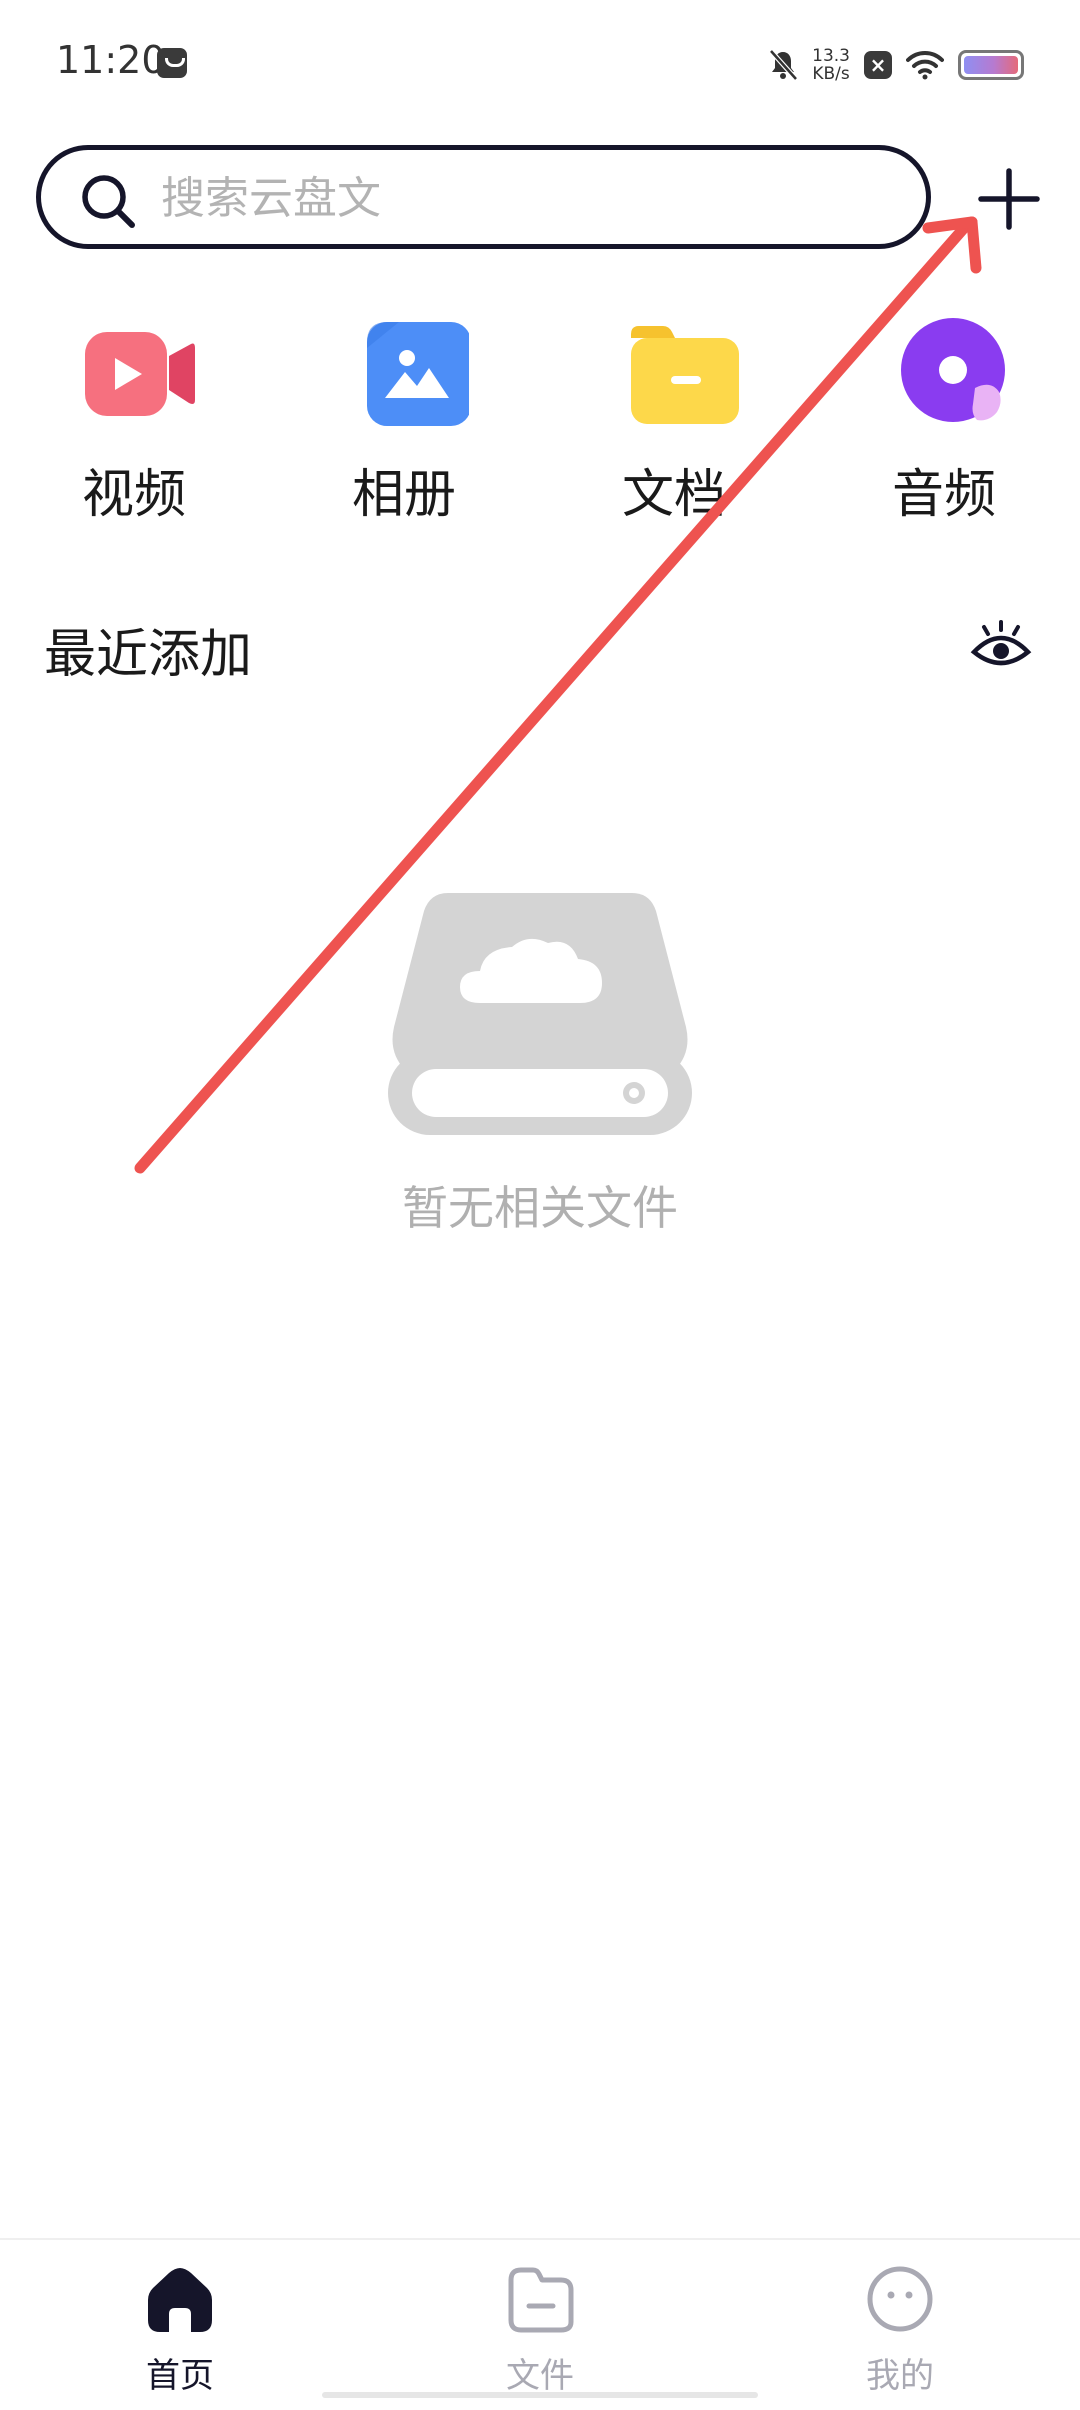 The width and height of the screenshot is (1080, 2410). Describe the element at coordinates (685, 375) in the screenshot. I see `document-folder-icon` at that location.